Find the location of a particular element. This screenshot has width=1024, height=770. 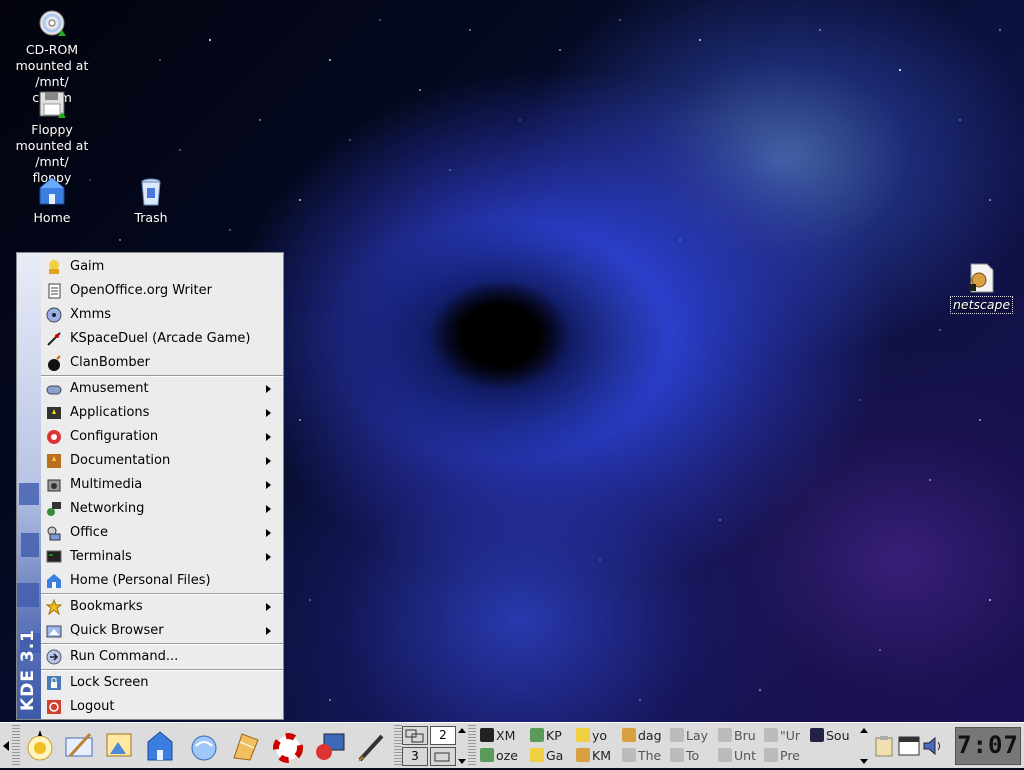

bomb-icon is located at coordinates (54, 363).